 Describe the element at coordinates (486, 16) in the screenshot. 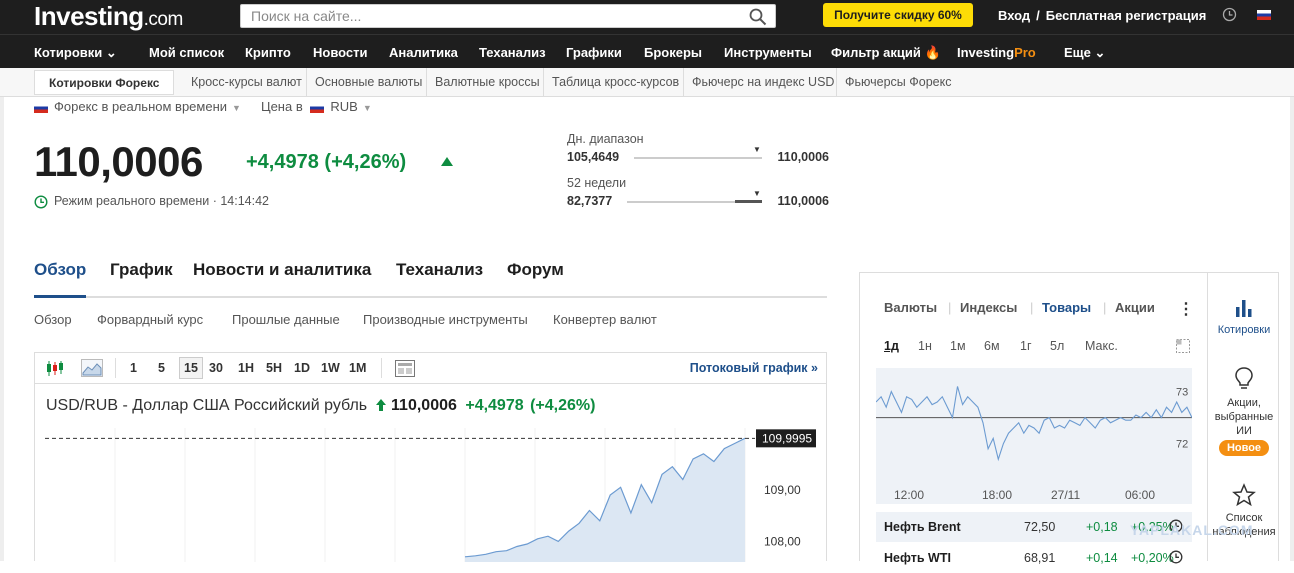

I see `search-input` at that location.